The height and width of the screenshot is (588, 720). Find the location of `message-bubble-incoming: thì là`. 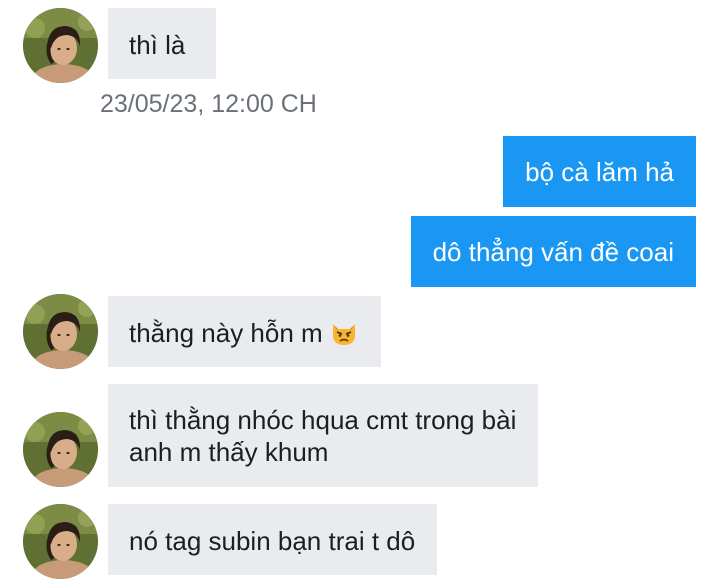

message-bubble-incoming: thì là is located at coordinates (162, 43).